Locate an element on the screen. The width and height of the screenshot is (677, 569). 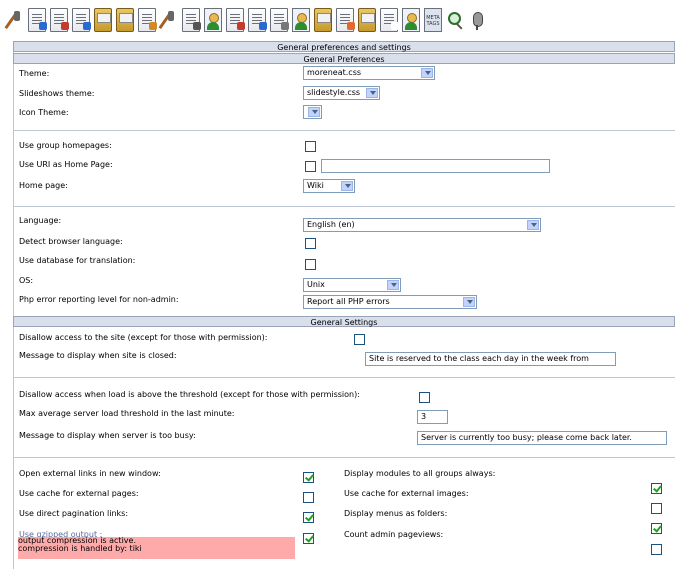
display-modules-label: Display modules to all groups always: is located at coordinates (420, 473).